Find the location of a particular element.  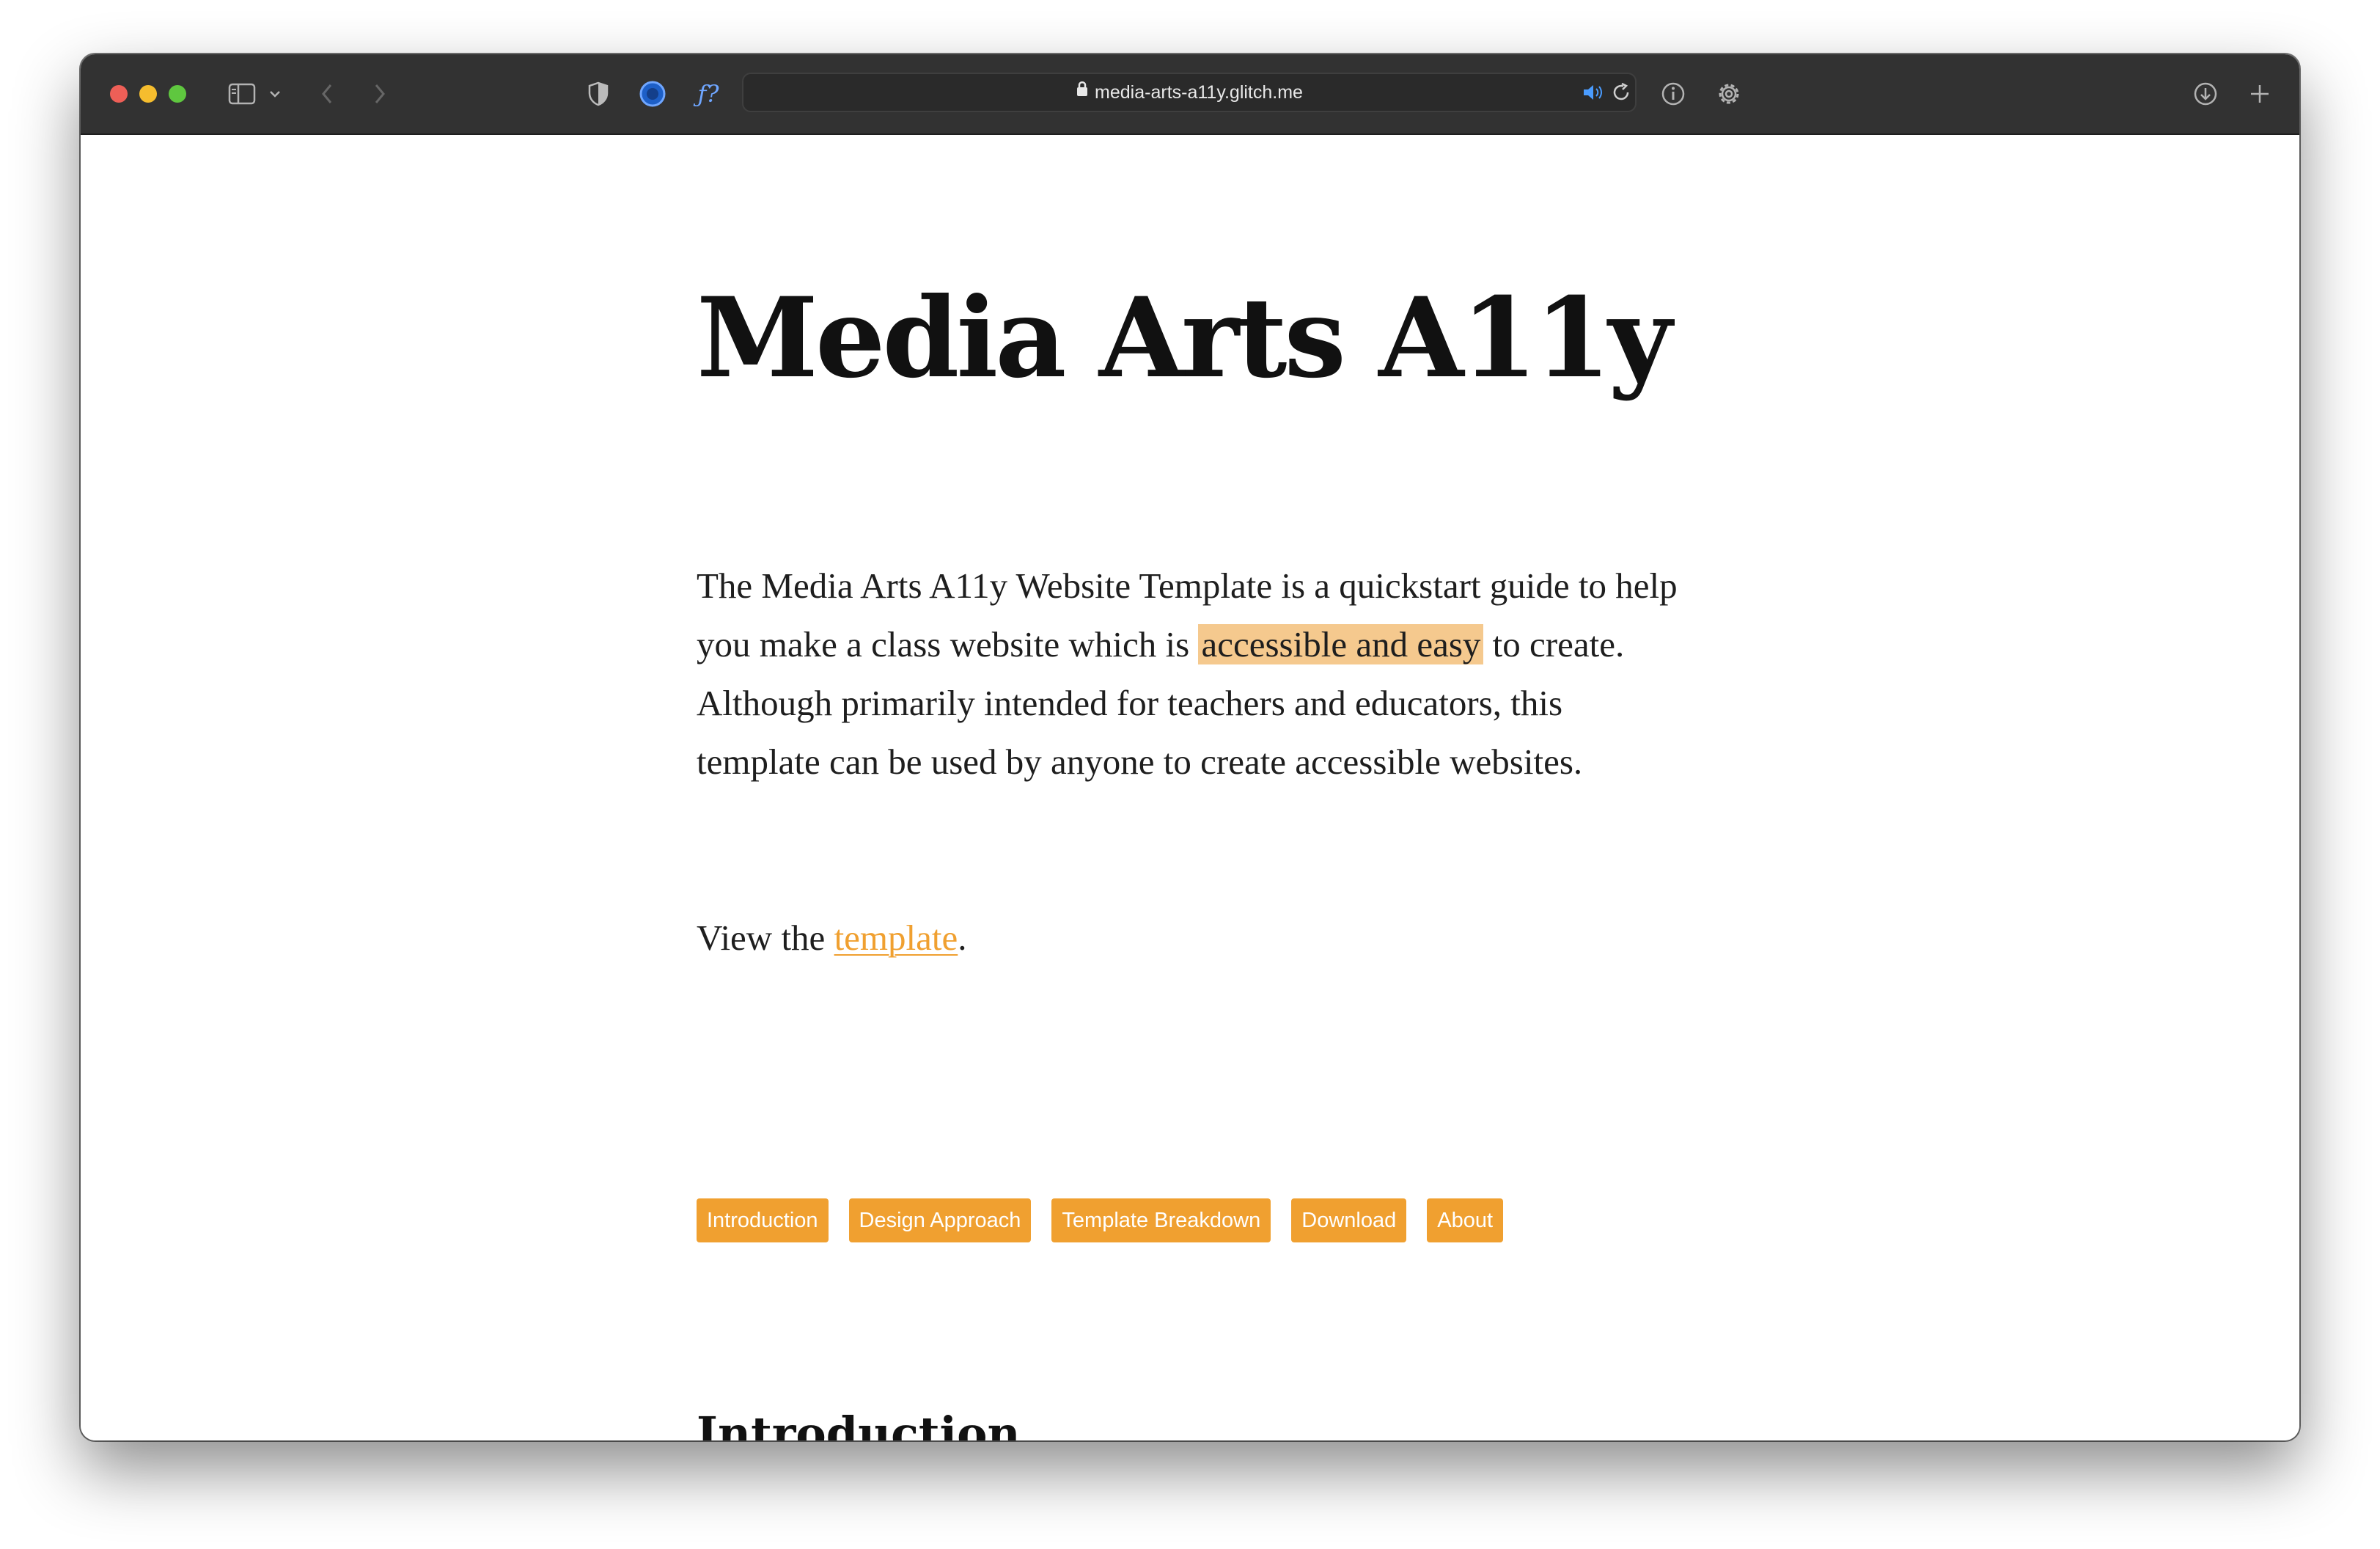

view-suffix: . is located at coordinates (962, 938).